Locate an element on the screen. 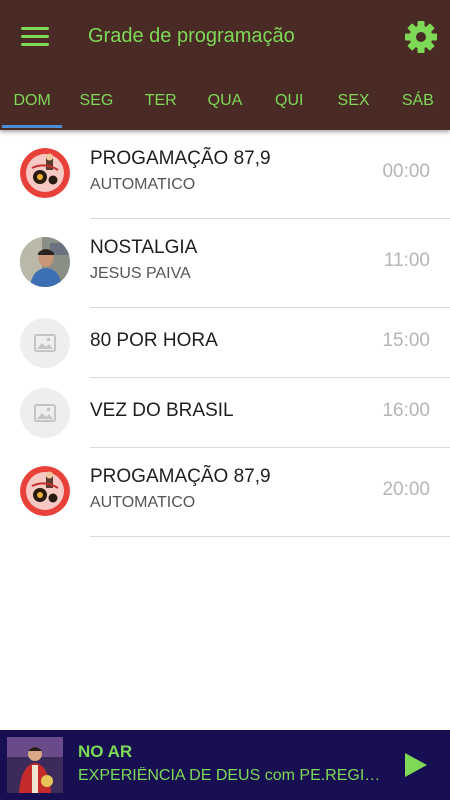 Image resolution: width=450 pixels, height=800 pixels. list-item: PROGAMAÇÃO 87,9 AUTOMATICO 20:00 is located at coordinates (225, 492).